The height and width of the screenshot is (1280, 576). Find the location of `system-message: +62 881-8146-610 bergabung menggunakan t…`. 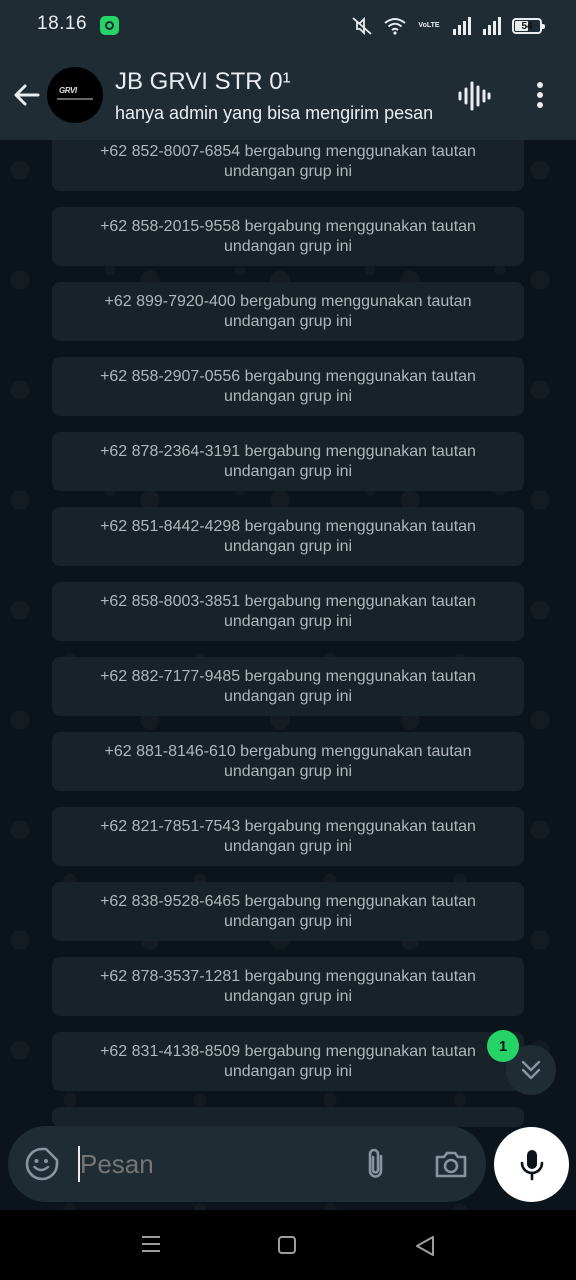

system-message: +62 881-8146-610 bergabung menggunakan t… is located at coordinates (288, 761).